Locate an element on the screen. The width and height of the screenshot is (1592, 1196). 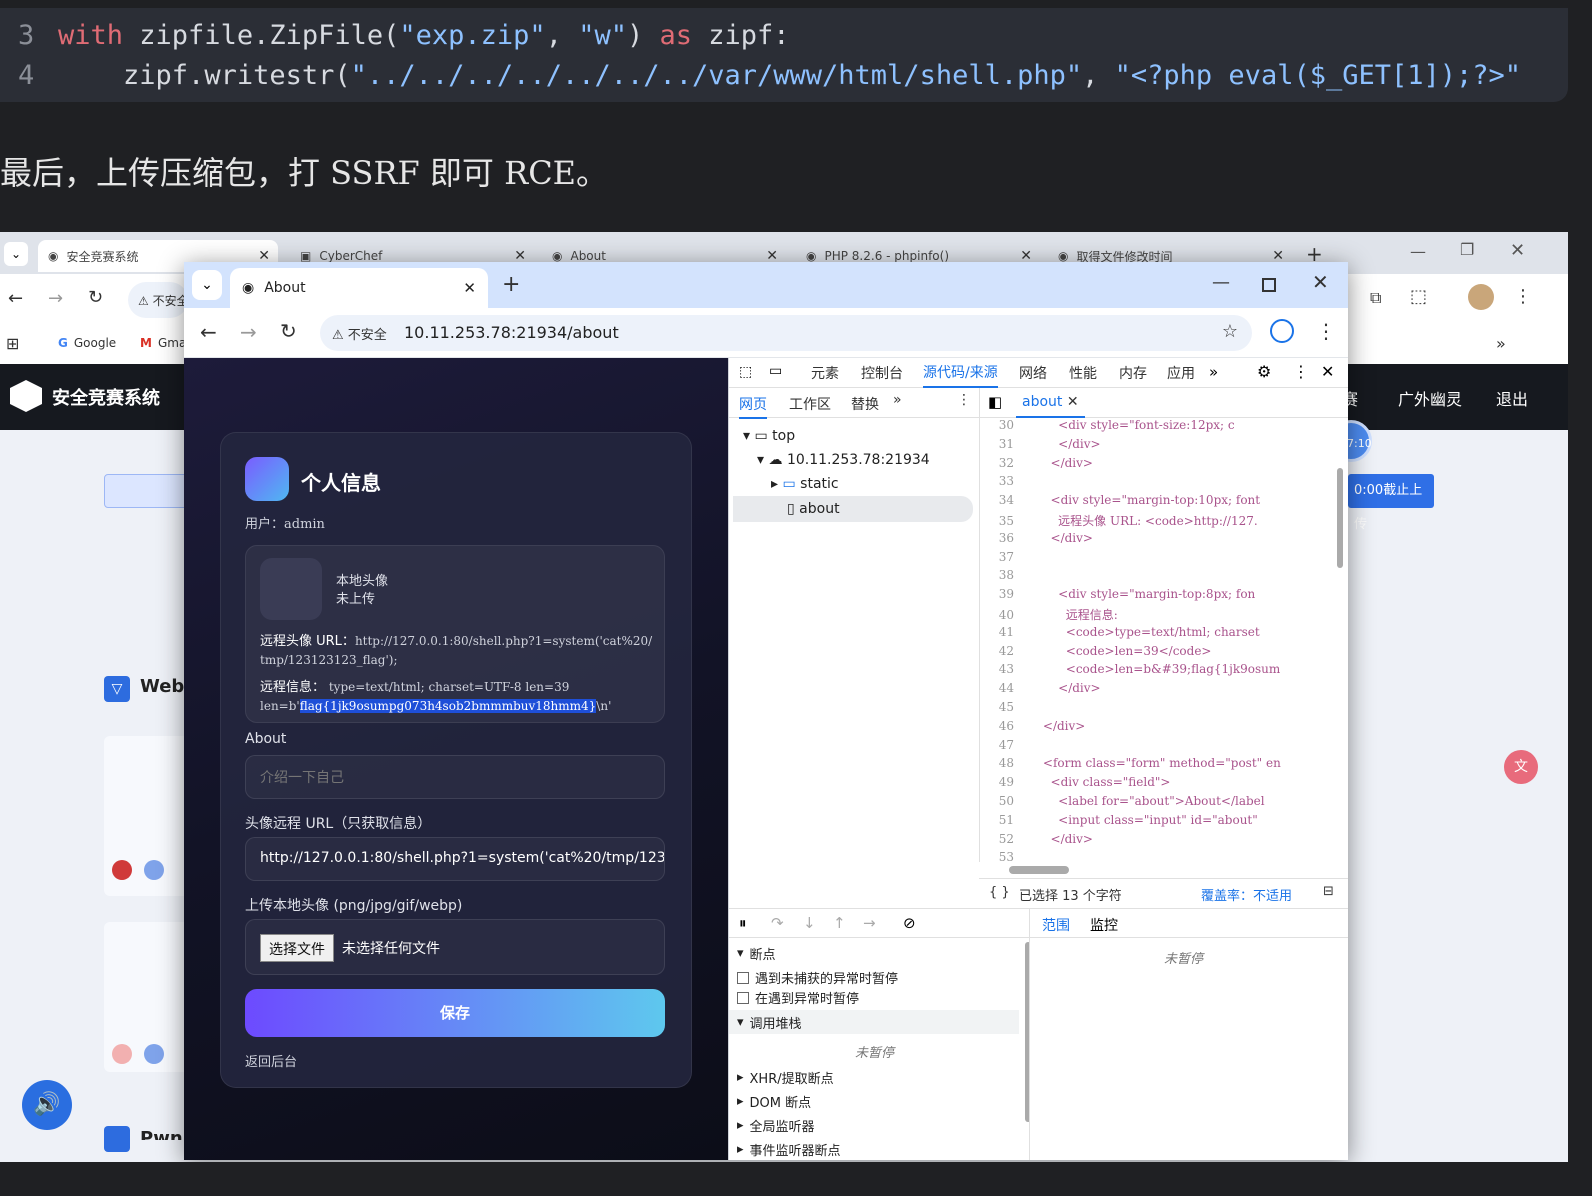
tab-network: 网络 is located at coordinates (1033, 373).